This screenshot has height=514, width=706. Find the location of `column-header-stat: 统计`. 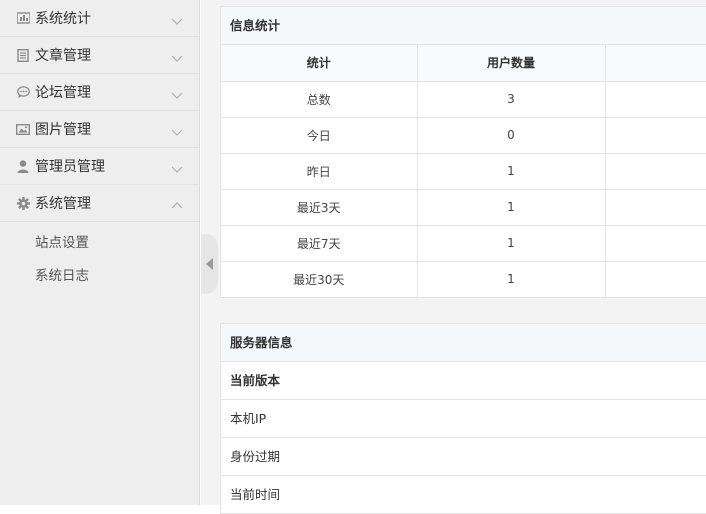

column-header-stat: 统计 is located at coordinates (319, 63).